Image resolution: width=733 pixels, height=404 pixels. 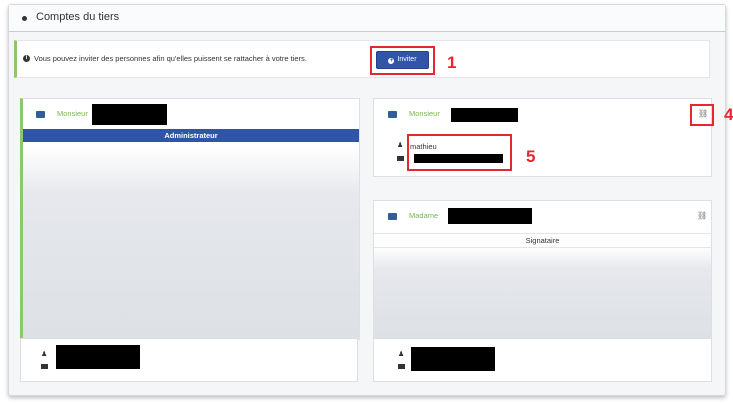 What do you see at coordinates (24, 18) in the screenshot?
I see `bullet-icon` at bounding box center [24, 18].